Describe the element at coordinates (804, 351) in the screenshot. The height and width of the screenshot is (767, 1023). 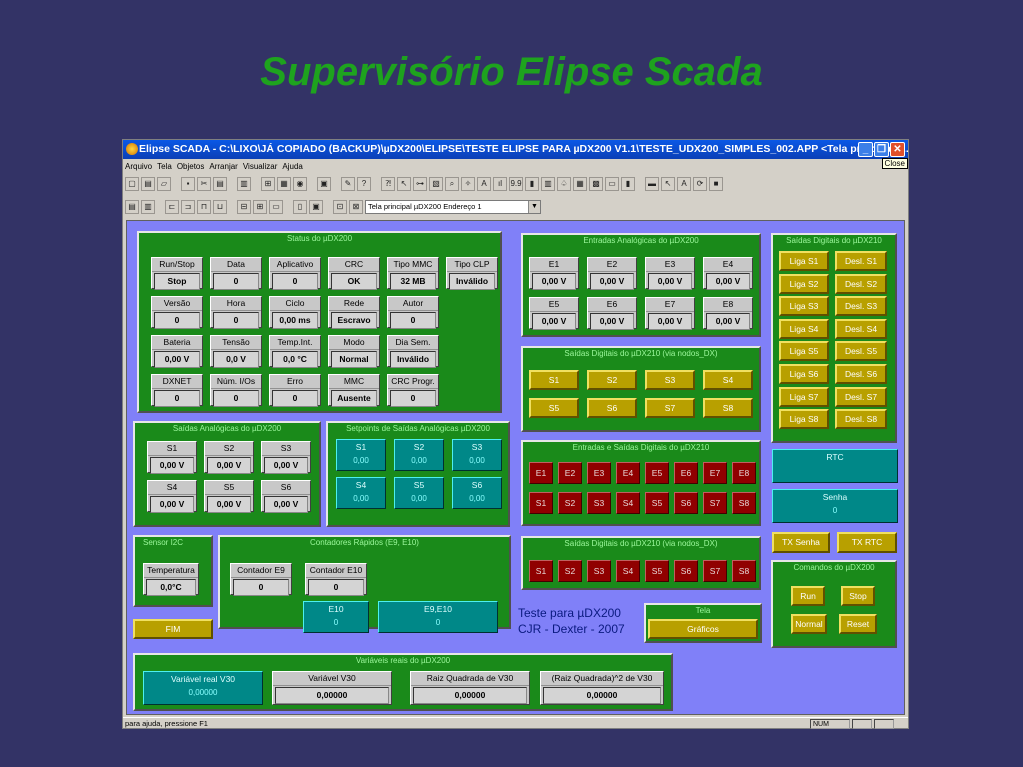
I see `liga-s5-button: Liga S5` at that location.